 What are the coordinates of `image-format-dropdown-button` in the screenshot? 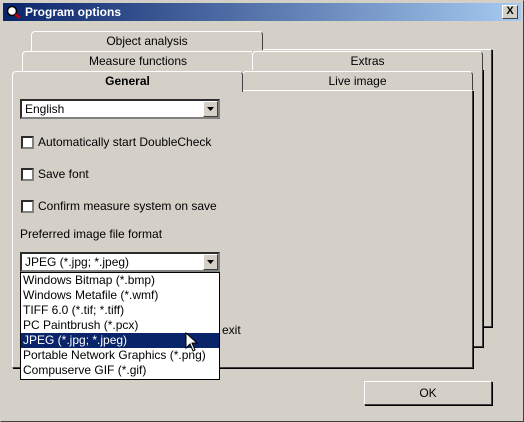 It's located at (210, 262).